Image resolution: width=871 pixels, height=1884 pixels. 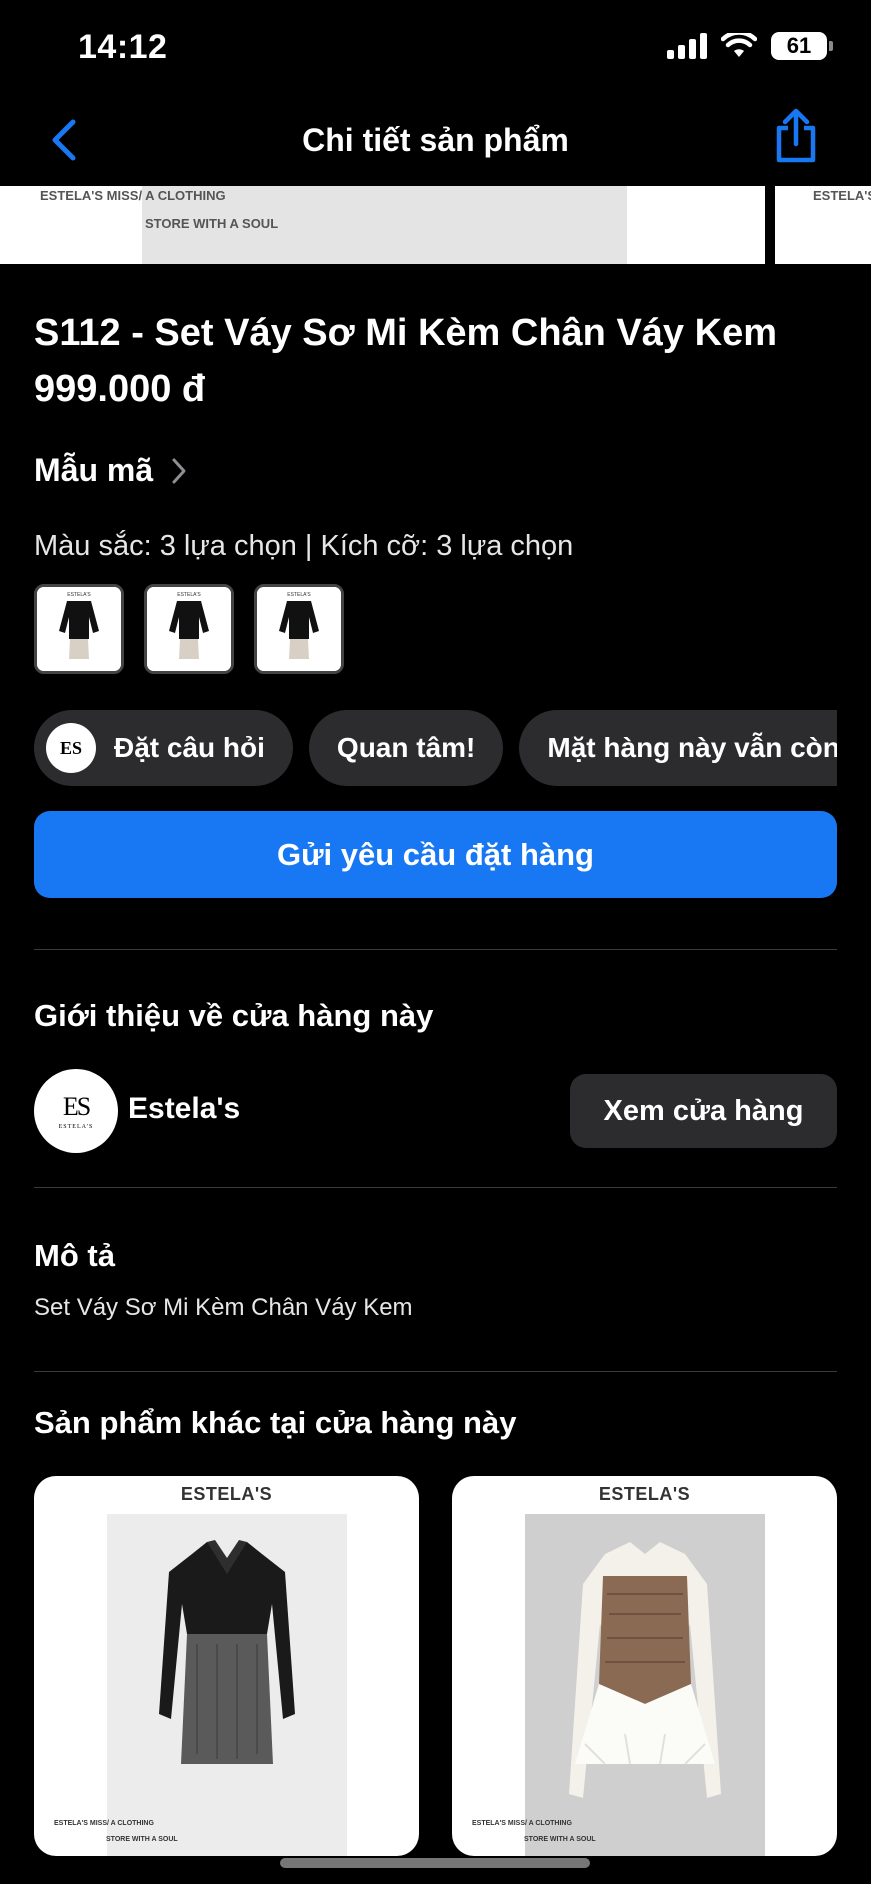 What do you see at coordinates (184, 1109) in the screenshot?
I see `shop-name: Estela's` at bounding box center [184, 1109].